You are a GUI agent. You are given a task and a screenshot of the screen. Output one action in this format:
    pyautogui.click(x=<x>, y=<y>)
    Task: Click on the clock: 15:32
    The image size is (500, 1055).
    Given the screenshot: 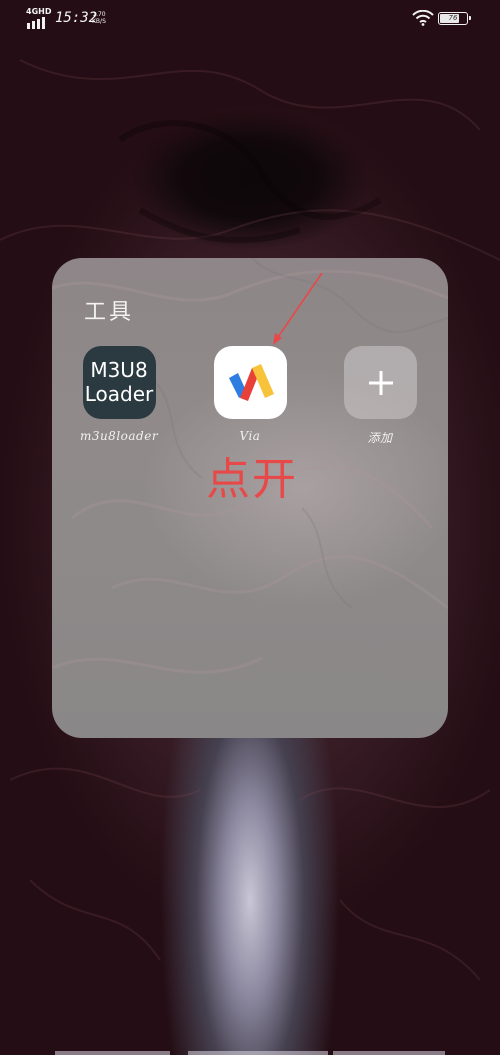 What is the action you would take?
    pyautogui.click(x=76, y=18)
    